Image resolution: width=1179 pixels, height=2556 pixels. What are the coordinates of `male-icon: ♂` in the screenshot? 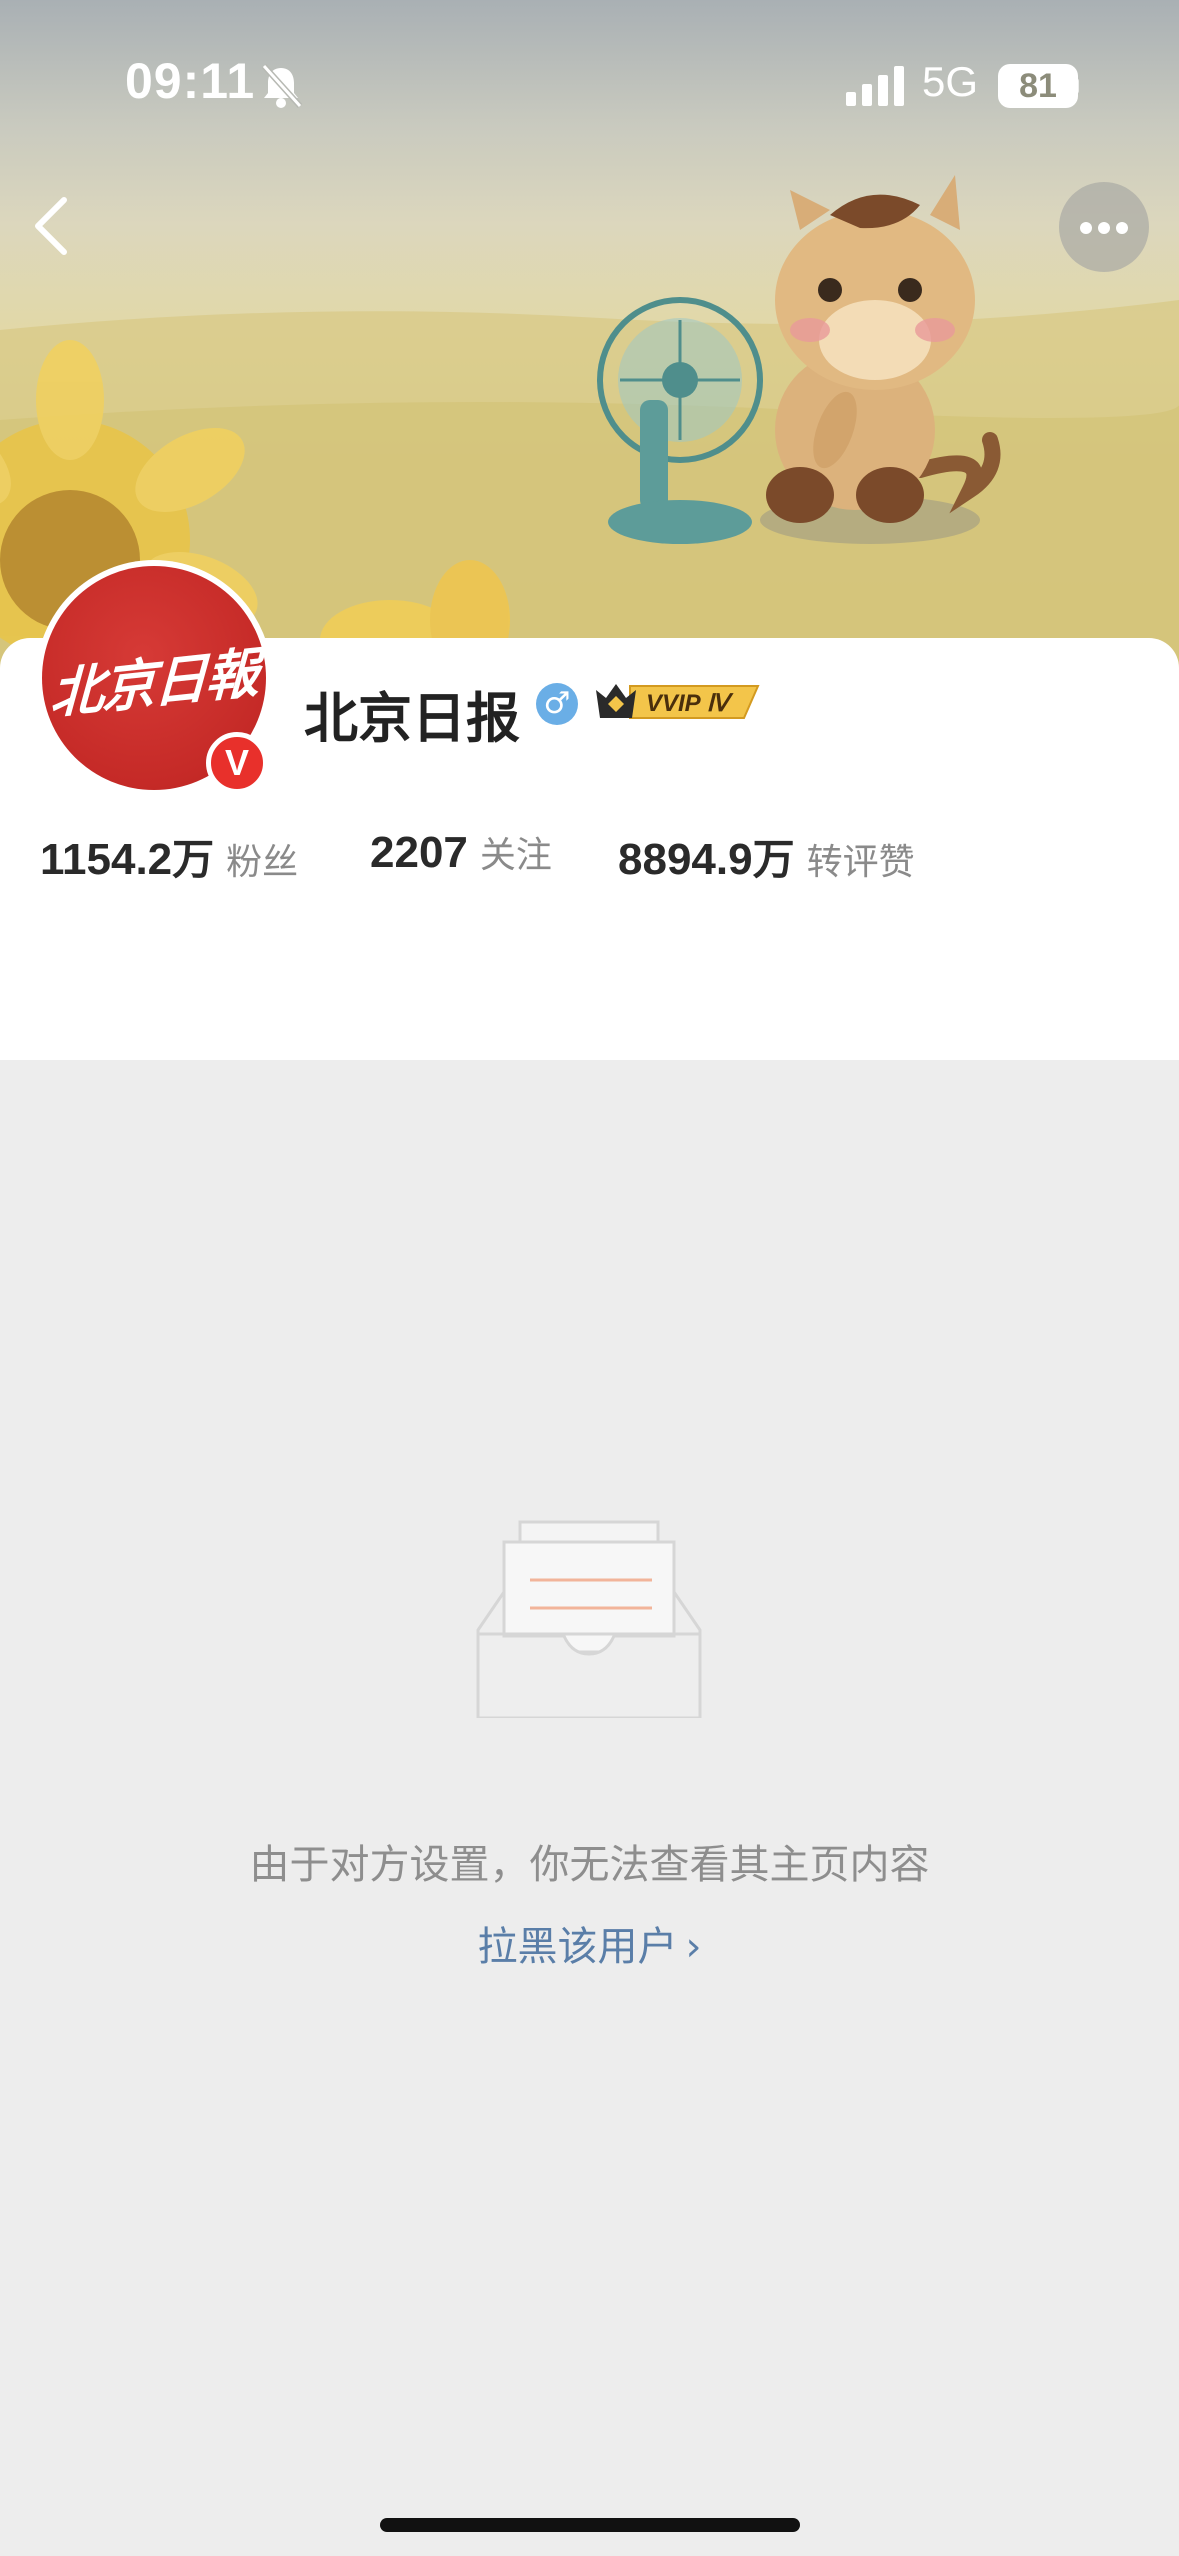 It's located at (557, 704).